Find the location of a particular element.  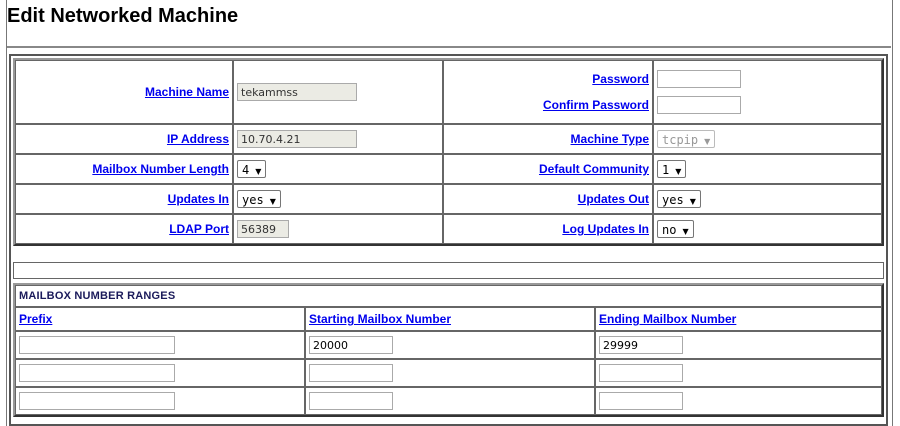

column-header-end: Ending Mailbox Number is located at coordinates (738, 319).